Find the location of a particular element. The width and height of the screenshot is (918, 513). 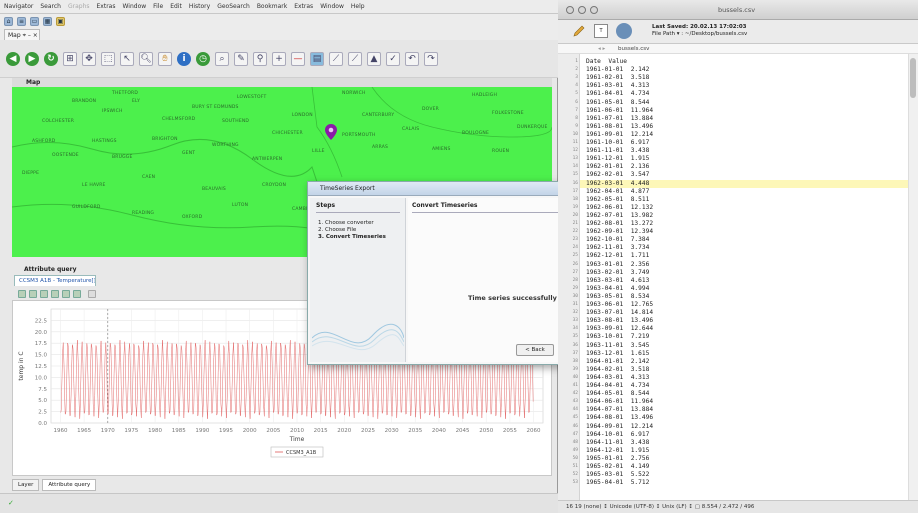

csv-line: 1962-04-01 4.877 is located at coordinates (744, 192).